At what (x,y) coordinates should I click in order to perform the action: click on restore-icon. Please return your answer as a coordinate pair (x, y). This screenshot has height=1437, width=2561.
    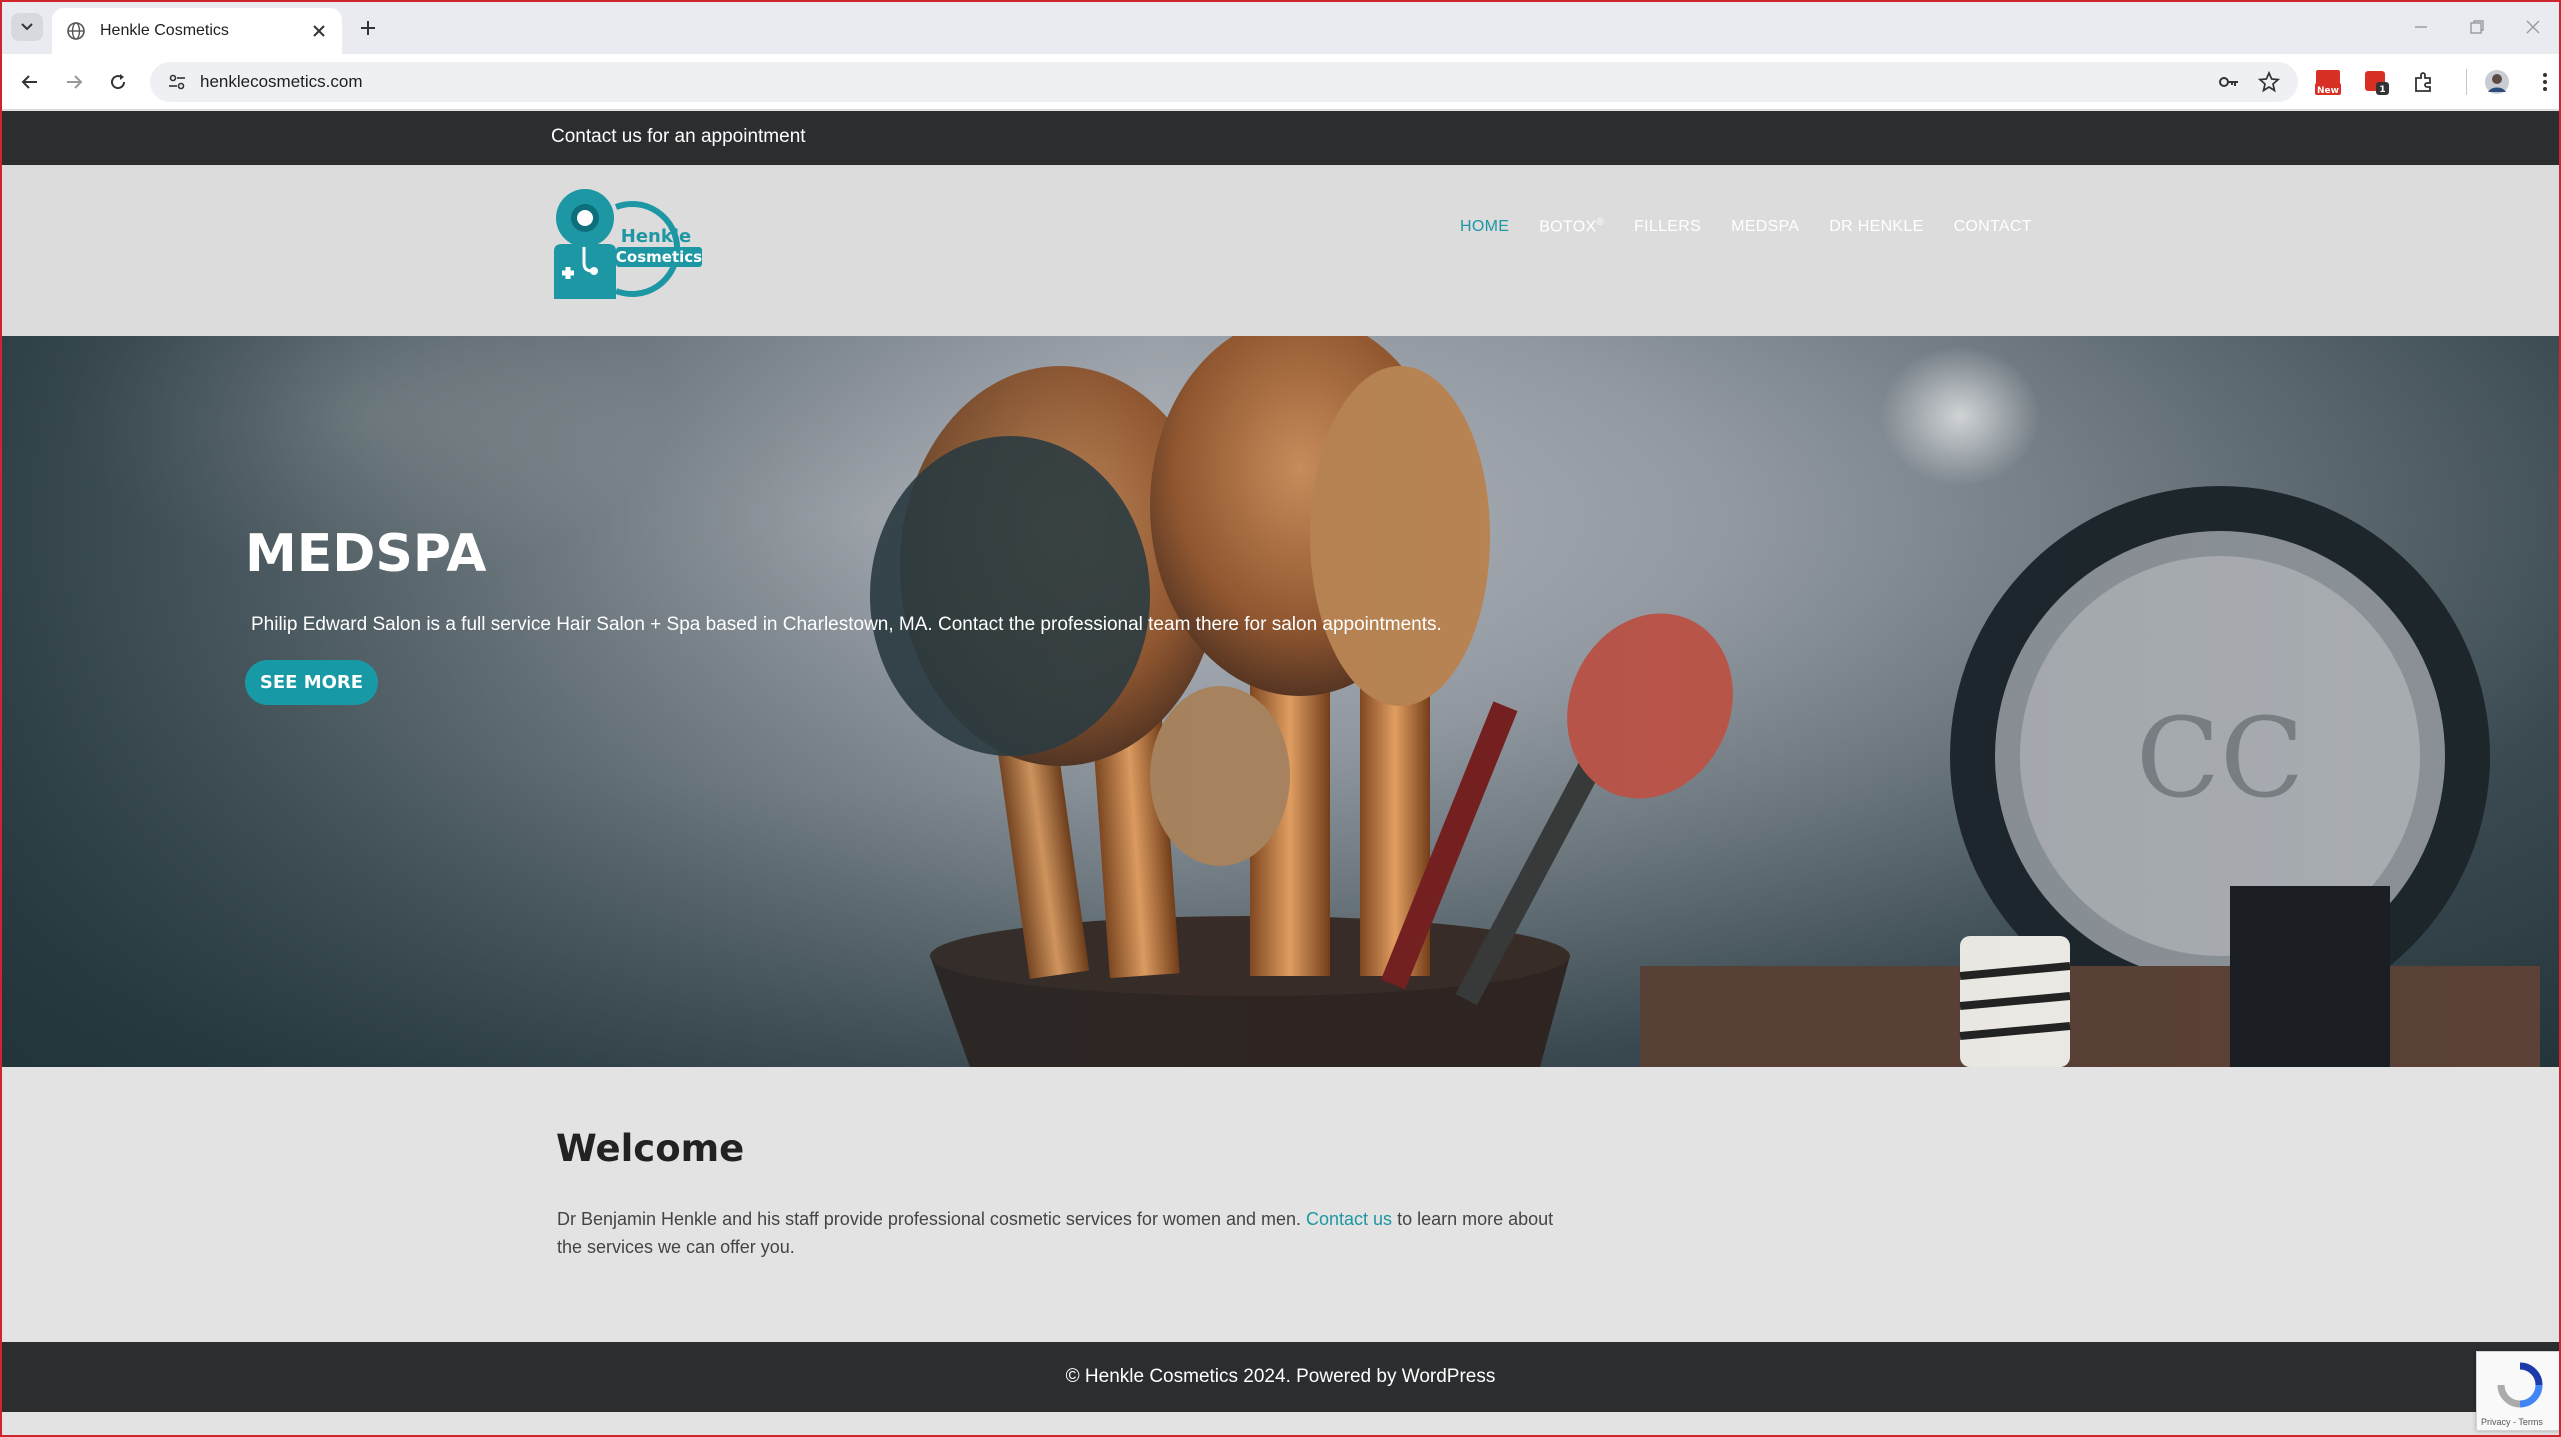
    Looking at the image, I should click on (2477, 27).